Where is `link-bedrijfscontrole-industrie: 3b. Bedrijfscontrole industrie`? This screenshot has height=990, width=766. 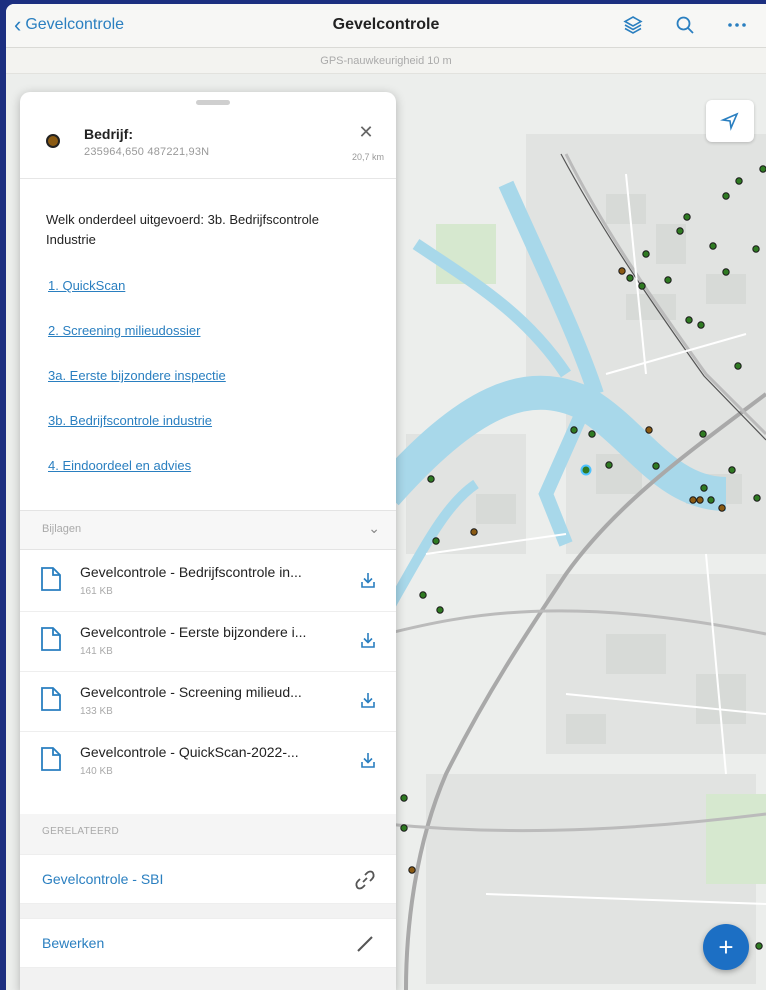 link-bedrijfscontrole-industrie: 3b. Bedrijfscontrole industrie is located at coordinates (130, 420).